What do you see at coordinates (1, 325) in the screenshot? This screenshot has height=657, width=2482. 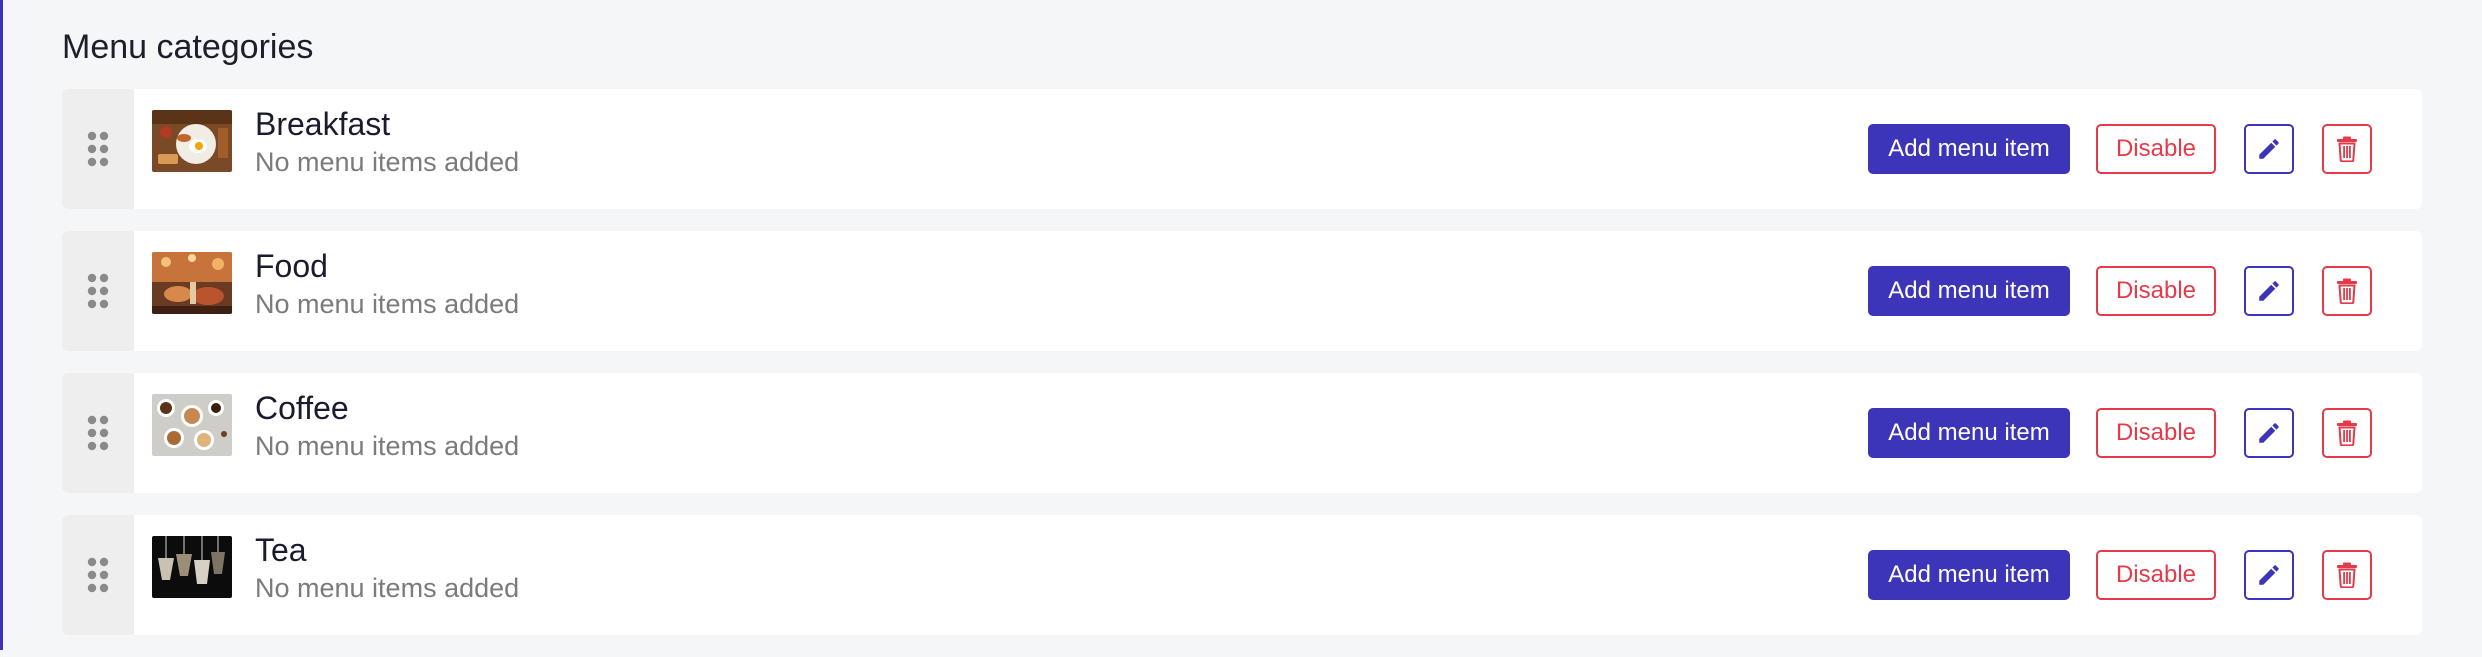 I see `left-accent-border` at bounding box center [1, 325].